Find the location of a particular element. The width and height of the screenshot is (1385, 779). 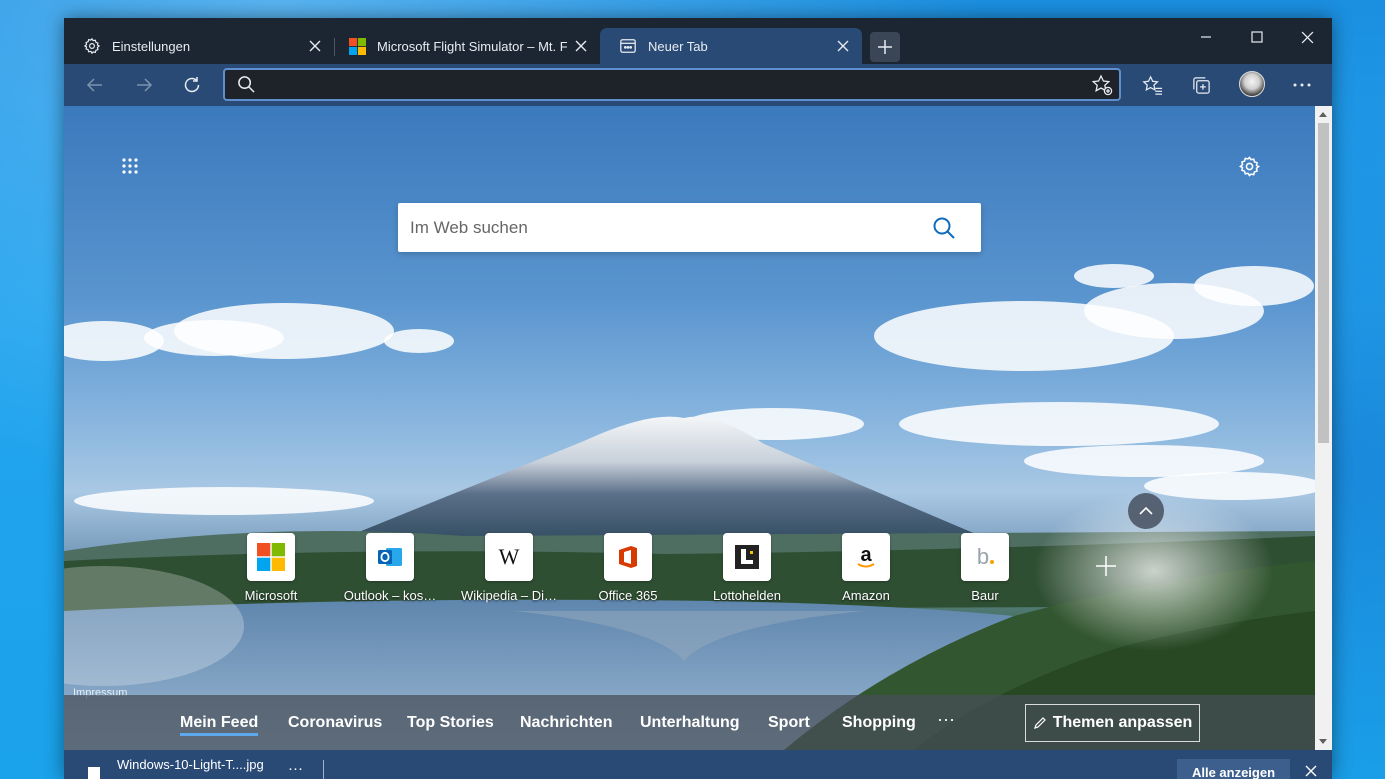

outlook-icon is located at coordinates (390, 557).